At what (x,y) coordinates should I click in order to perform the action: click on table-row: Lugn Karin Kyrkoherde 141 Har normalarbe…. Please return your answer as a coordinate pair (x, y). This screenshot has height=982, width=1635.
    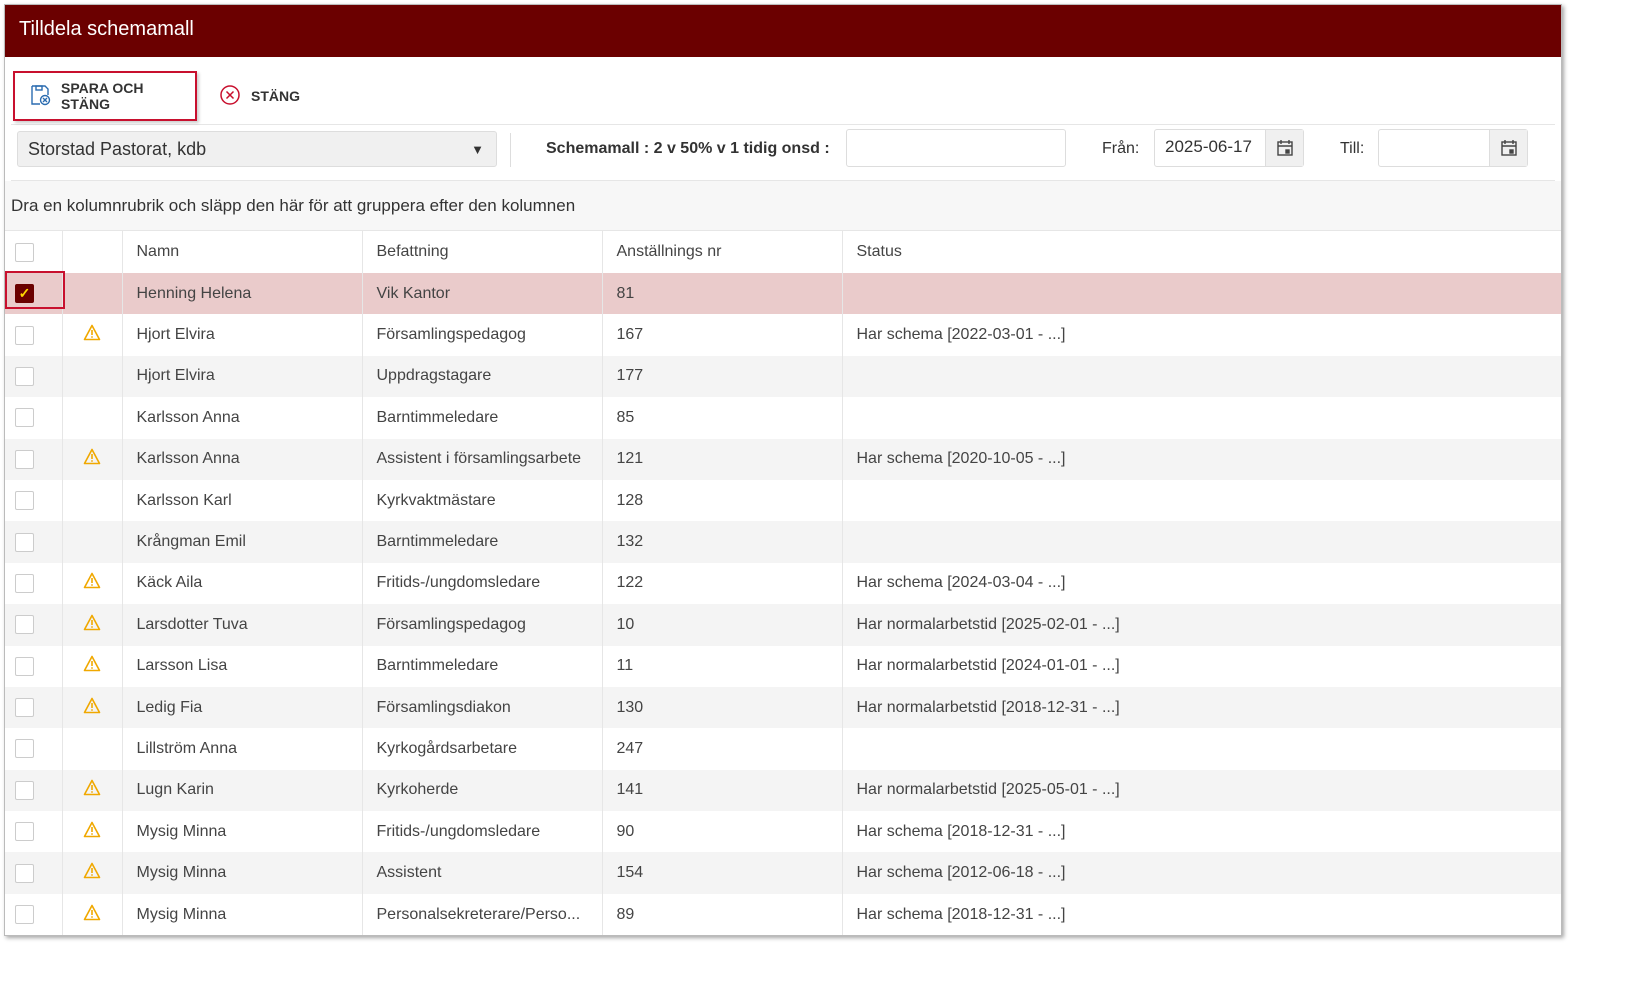
    Looking at the image, I should click on (783, 790).